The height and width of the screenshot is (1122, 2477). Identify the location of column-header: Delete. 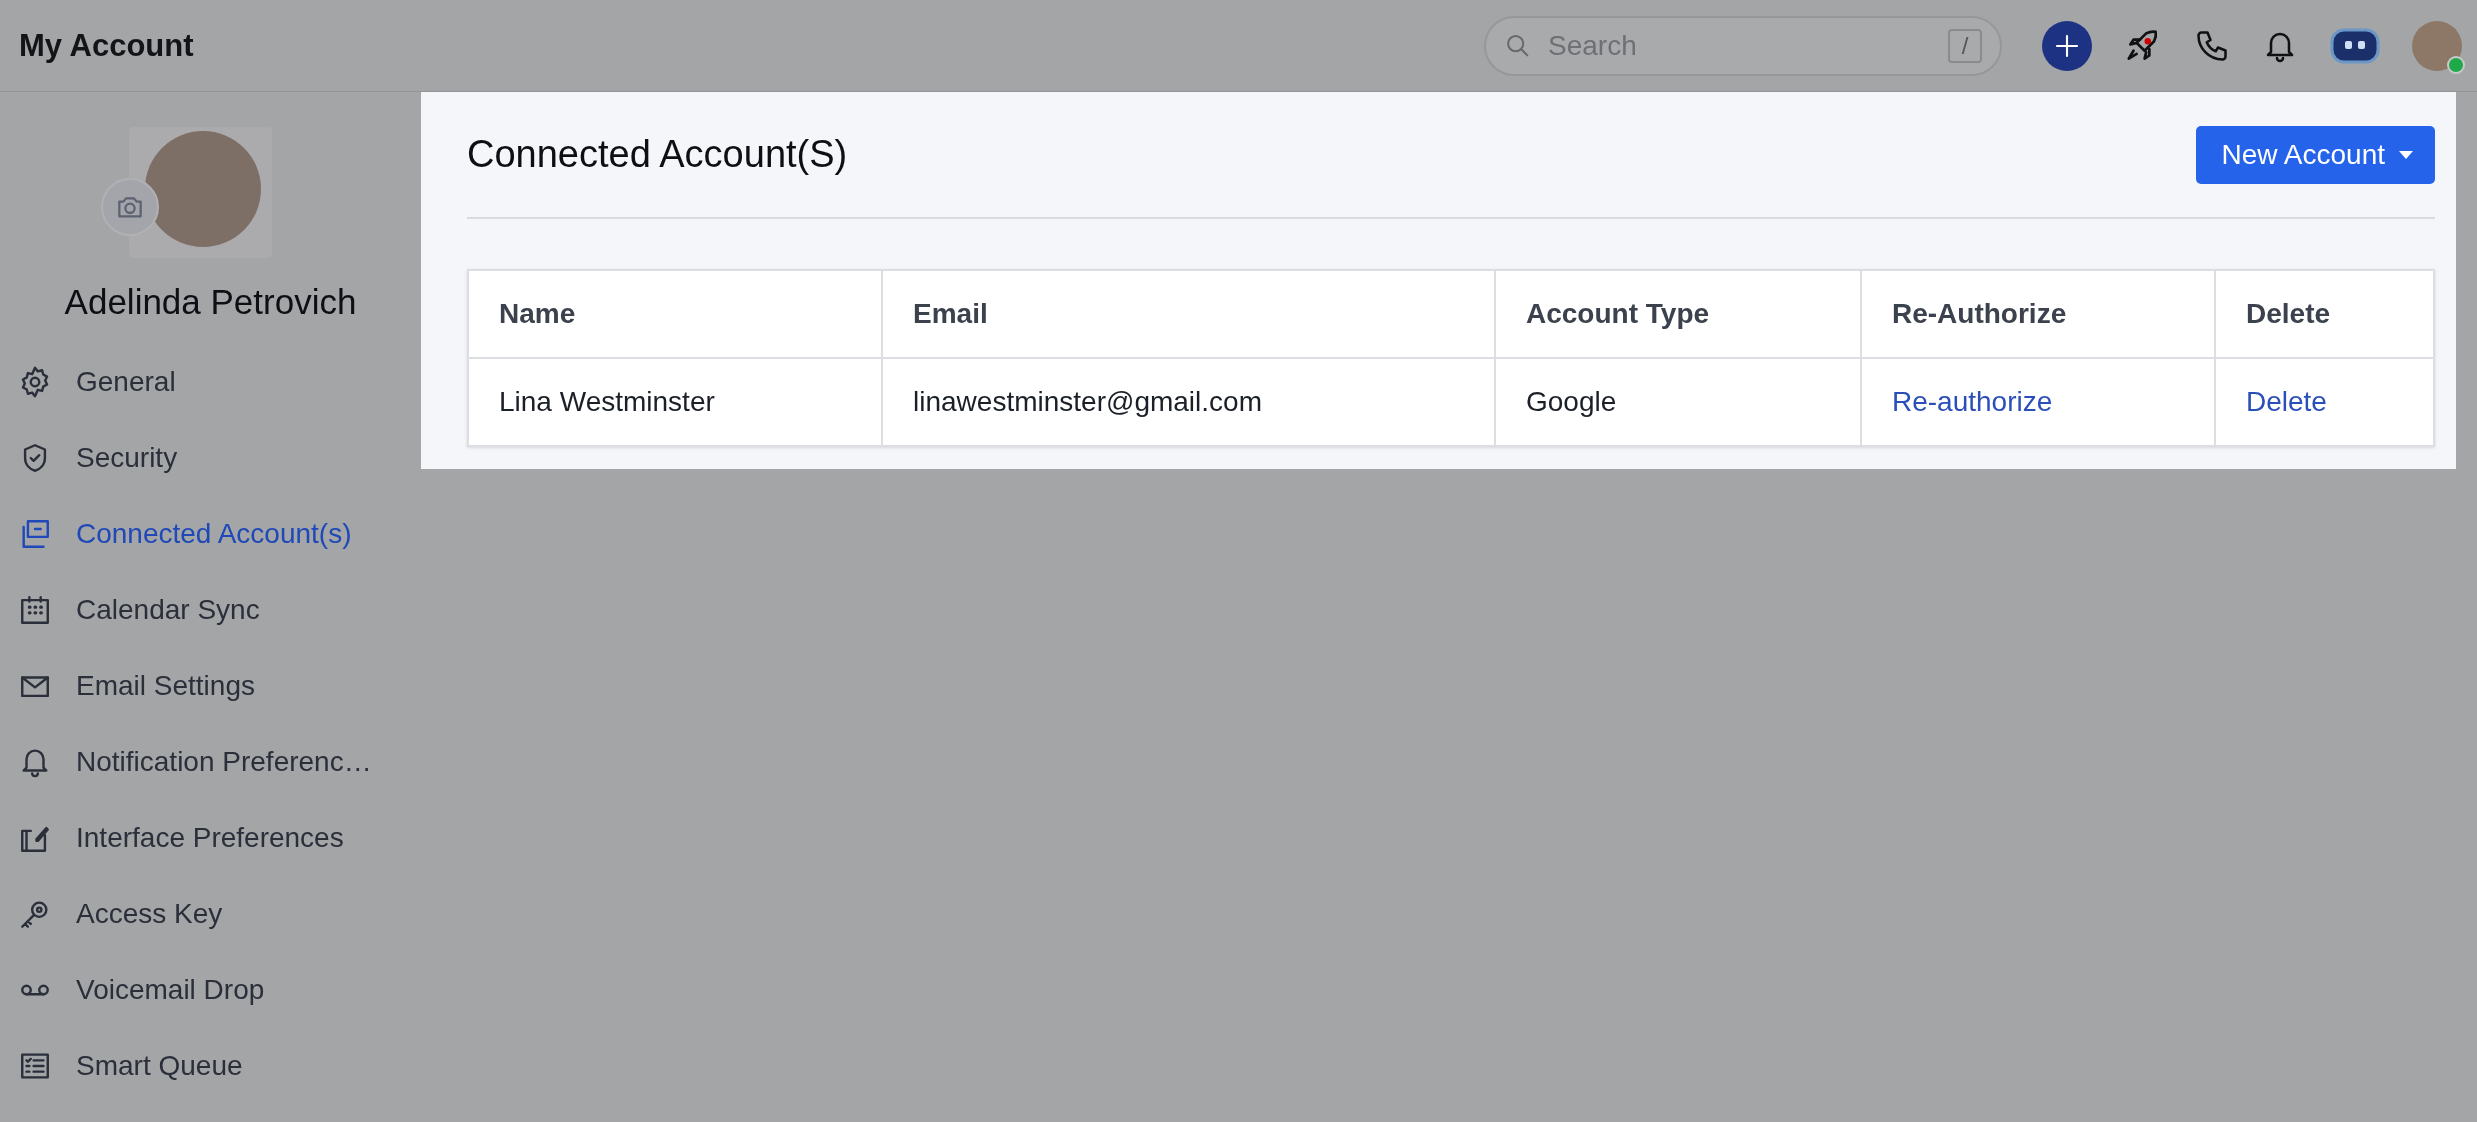
(2324, 314).